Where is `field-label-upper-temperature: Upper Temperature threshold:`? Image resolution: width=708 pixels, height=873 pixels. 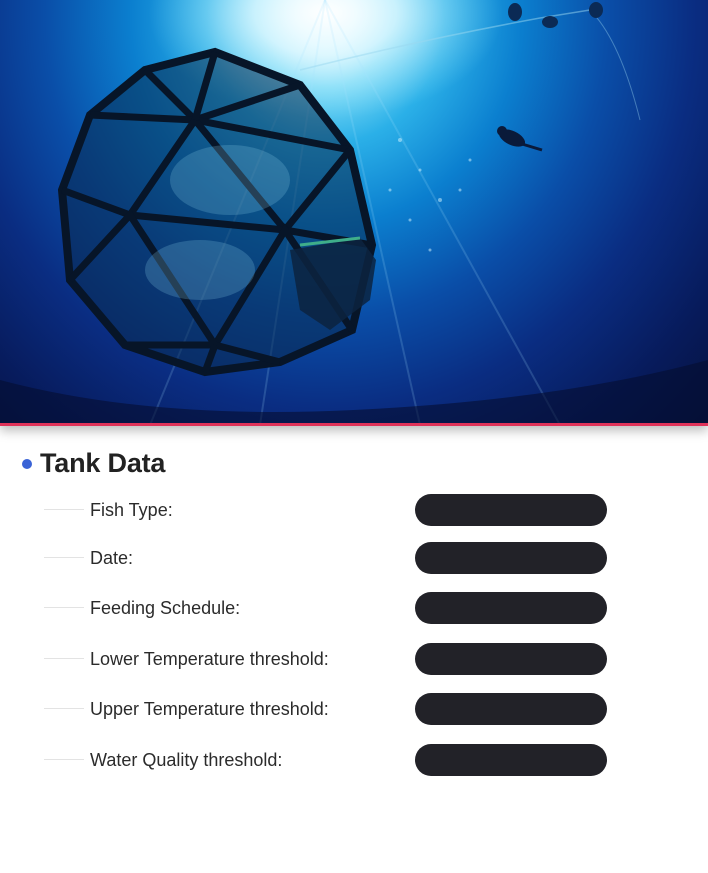
field-label-upper-temperature: Upper Temperature threshold: is located at coordinates (209, 709).